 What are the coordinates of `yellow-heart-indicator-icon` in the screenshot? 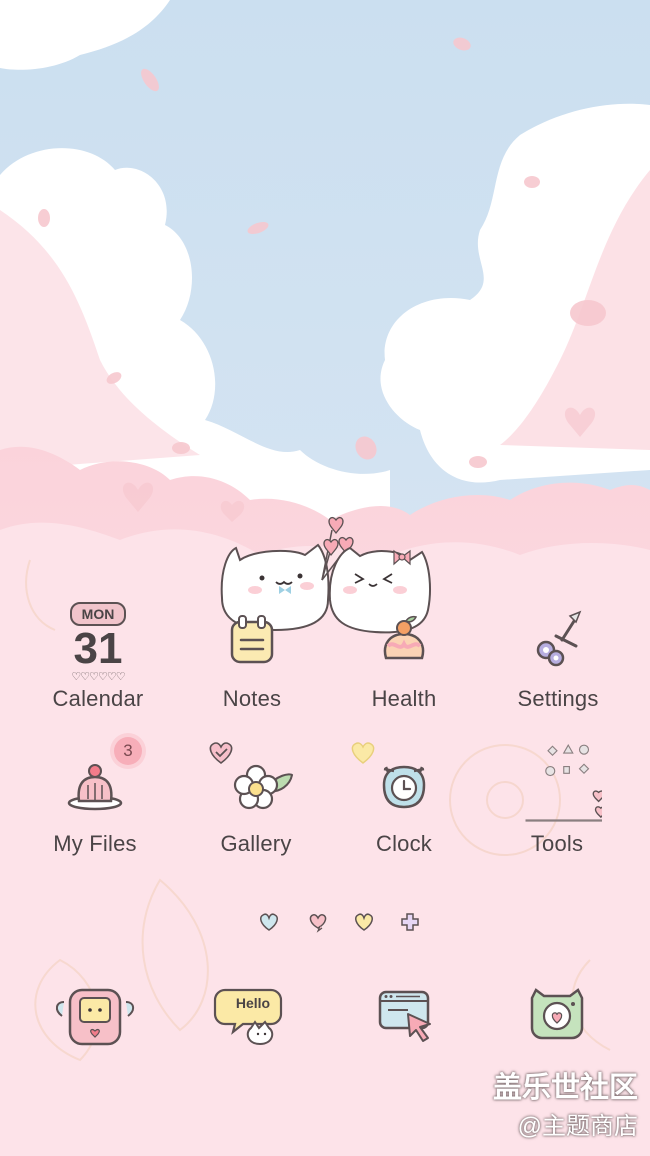 It's located at (364, 922).